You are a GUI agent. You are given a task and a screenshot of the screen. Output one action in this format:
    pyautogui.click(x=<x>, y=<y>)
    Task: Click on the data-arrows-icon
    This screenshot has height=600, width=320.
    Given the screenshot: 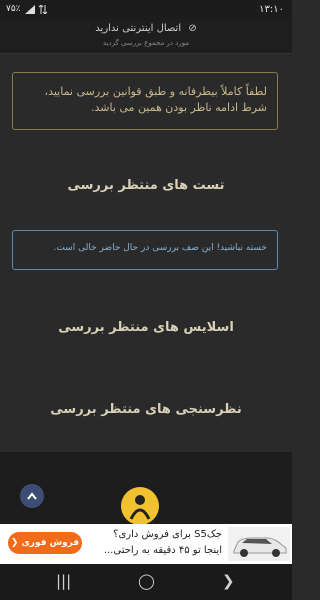 What is the action you would take?
    pyautogui.click(x=42, y=9)
    